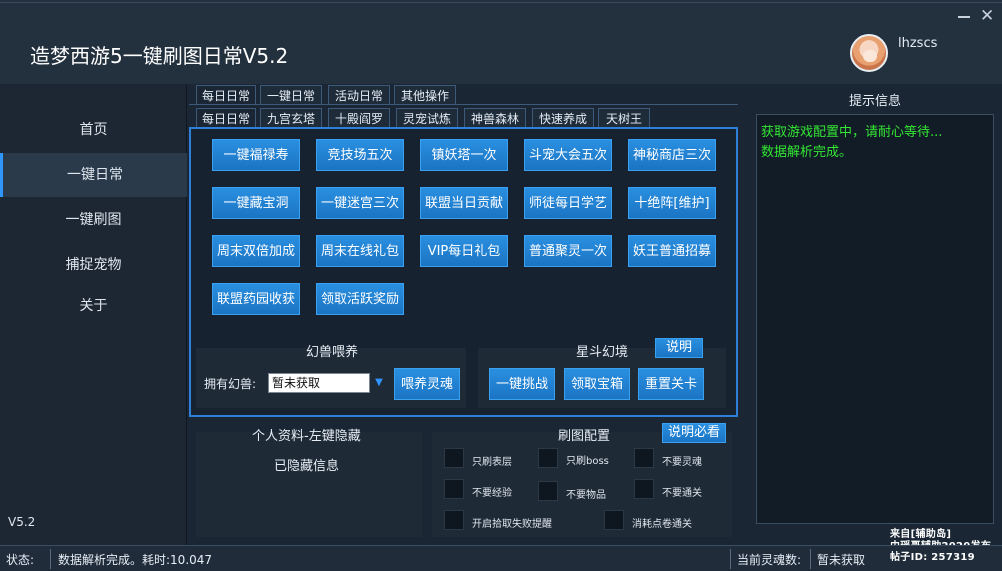  What do you see at coordinates (93, 175) in the screenshot?
I see `sidebar-item-daily: 一键日常` at bounding box center [93, 175].